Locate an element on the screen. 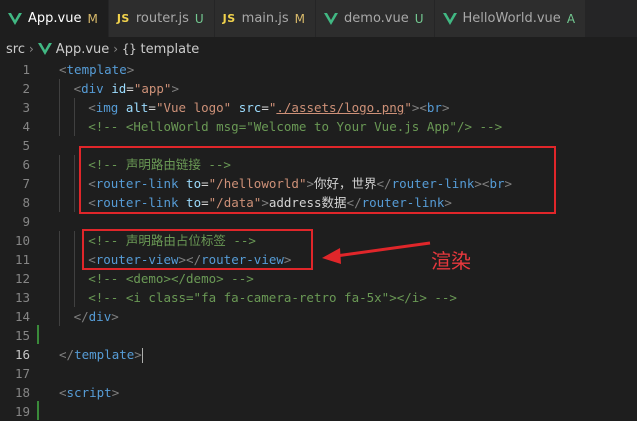  annotation-label: 渲染 is located at coordinates (451, 261).